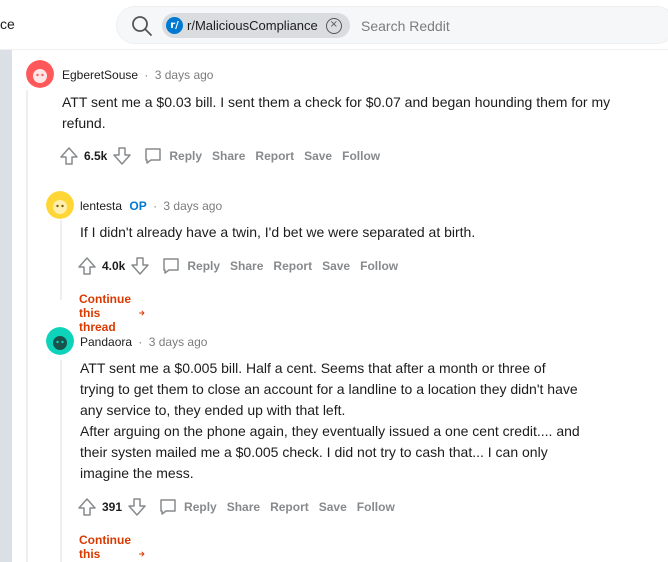 The height and width of the screenshot is (562, 668). Describe the element at coordinates (101, 206) in the screenshot. I see `username: lentesta` at that location.